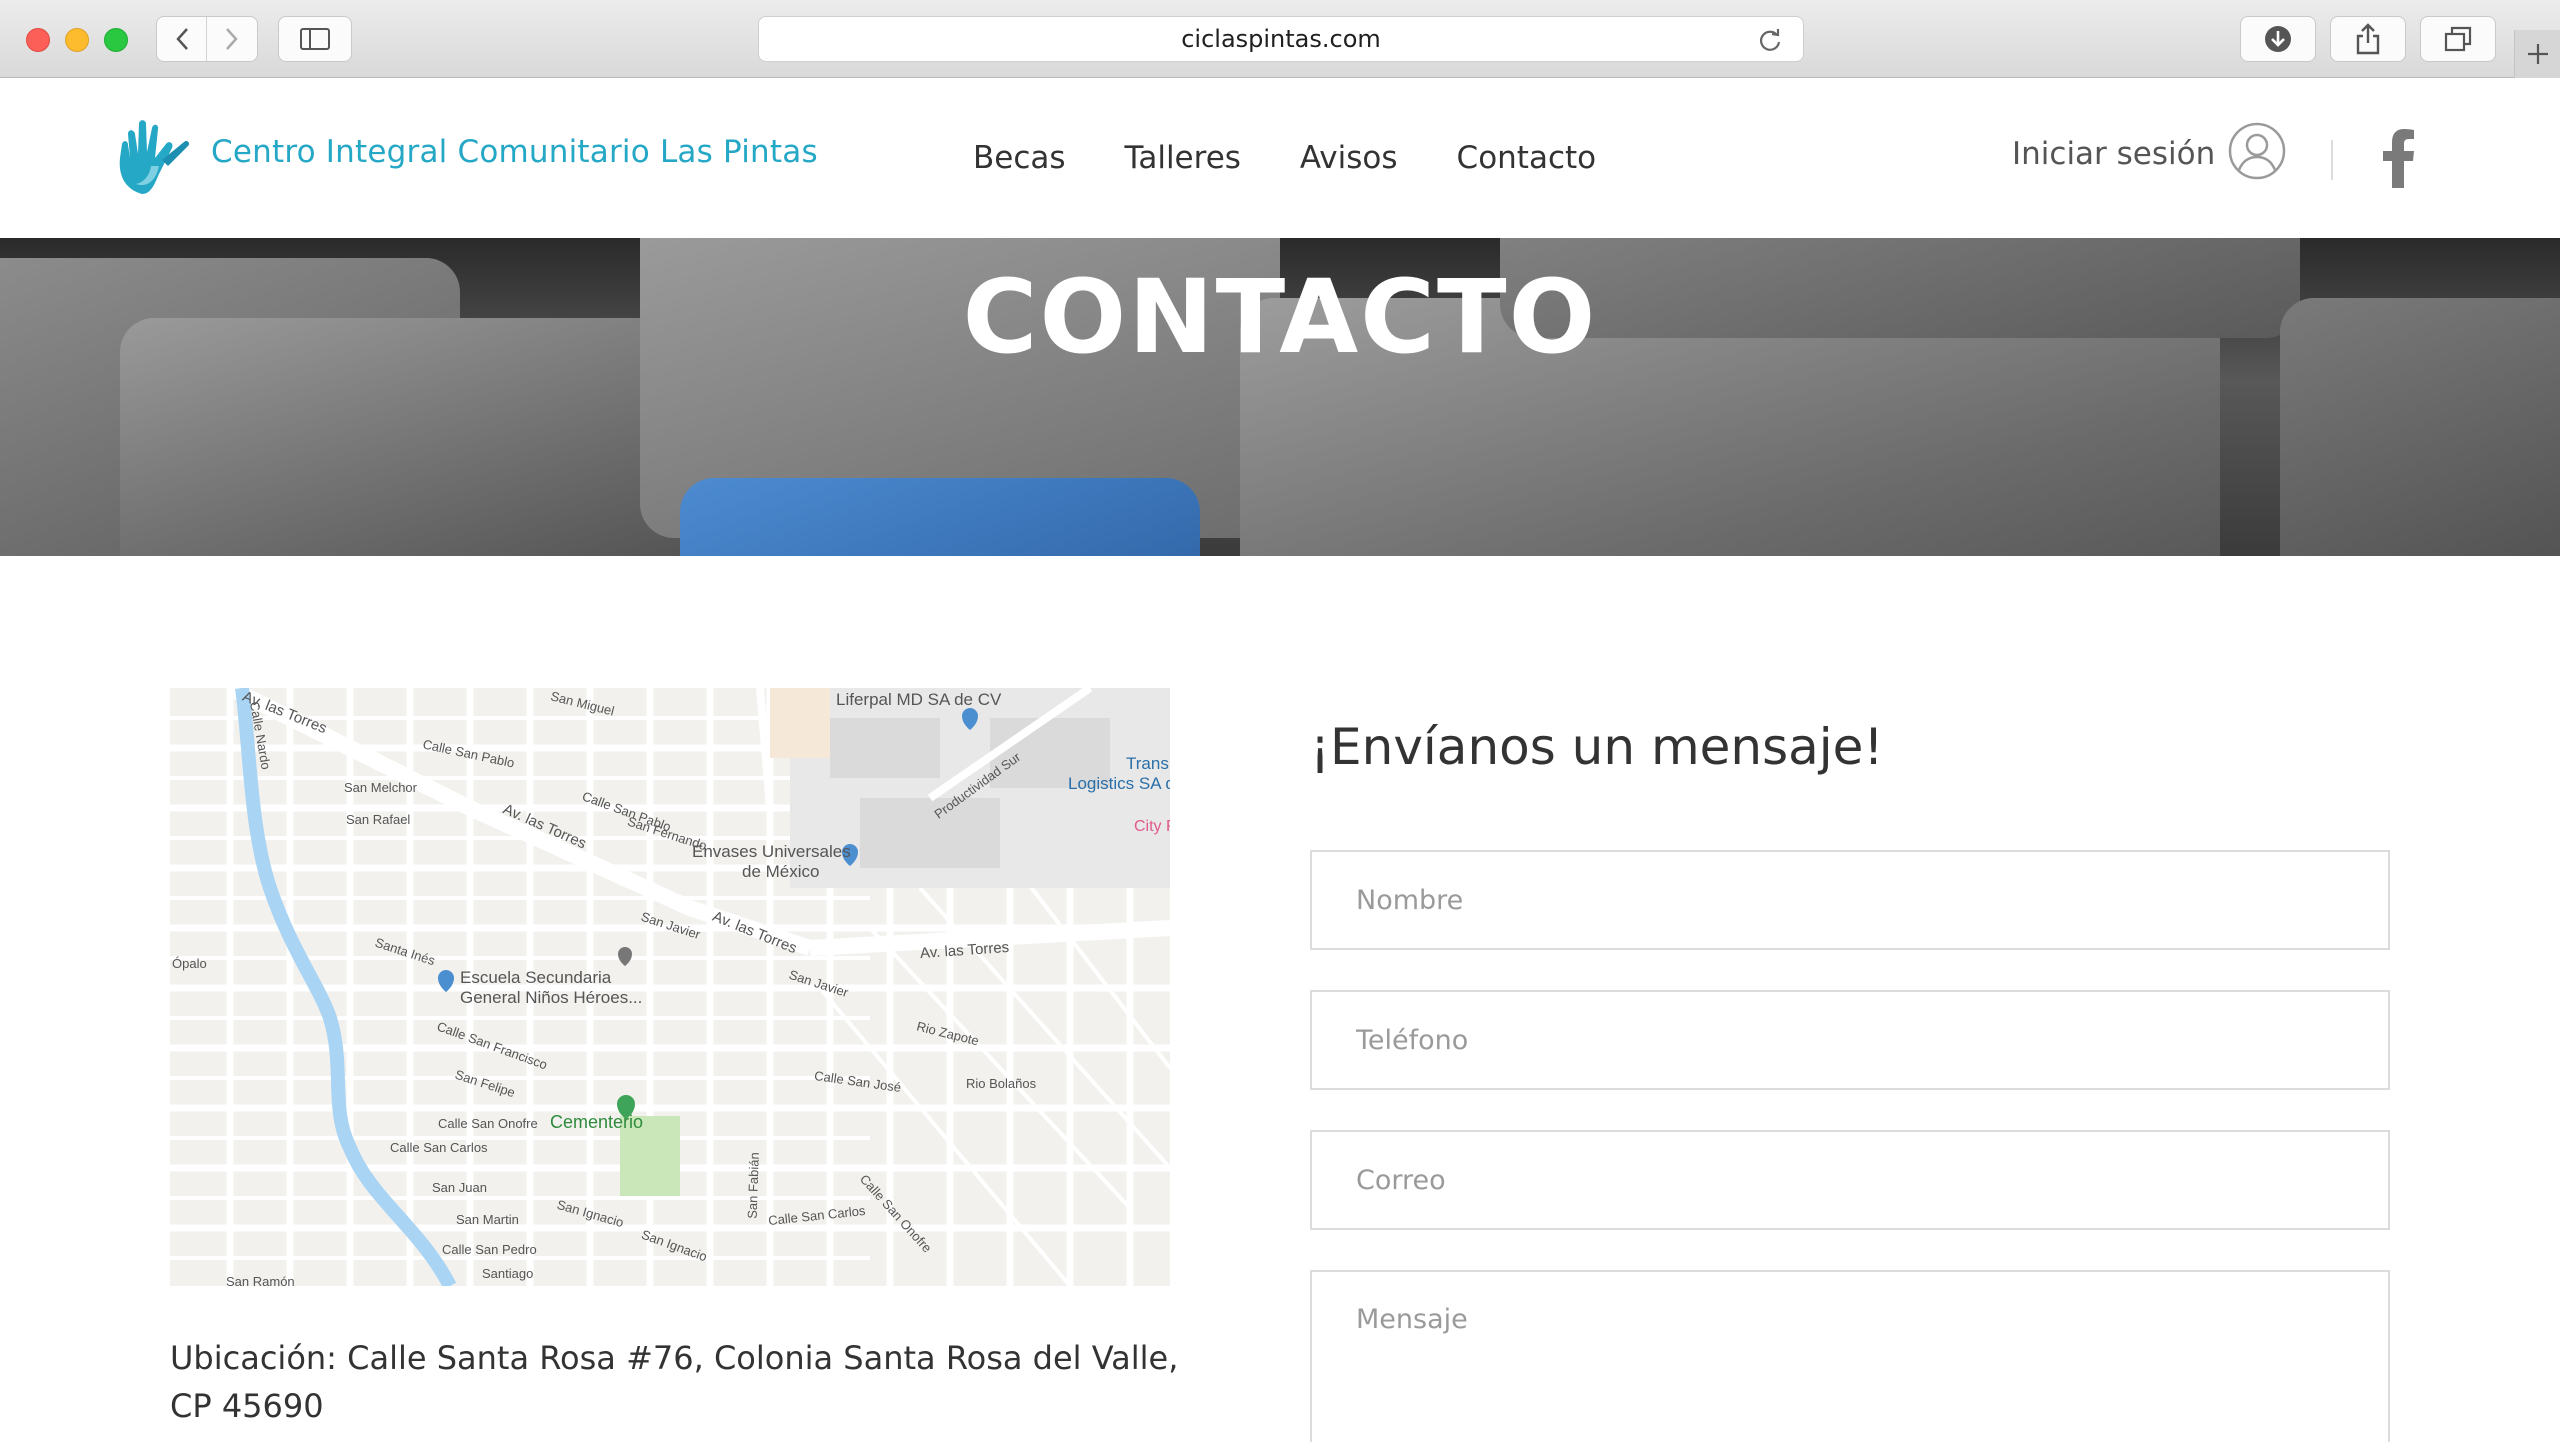 This screenshot has width=2560, height=1442. Describe the element at coordinates (1850, 1180) in the screenshot. I see `email-field` at that location.